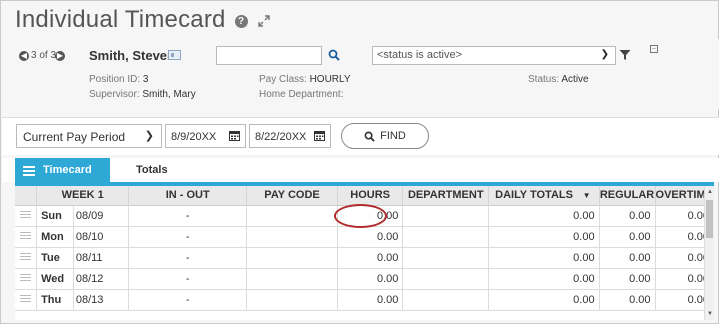  Describe the element at coordinates (709, 219) in the screenshot. I see `scrollbar-thumb` at that location.